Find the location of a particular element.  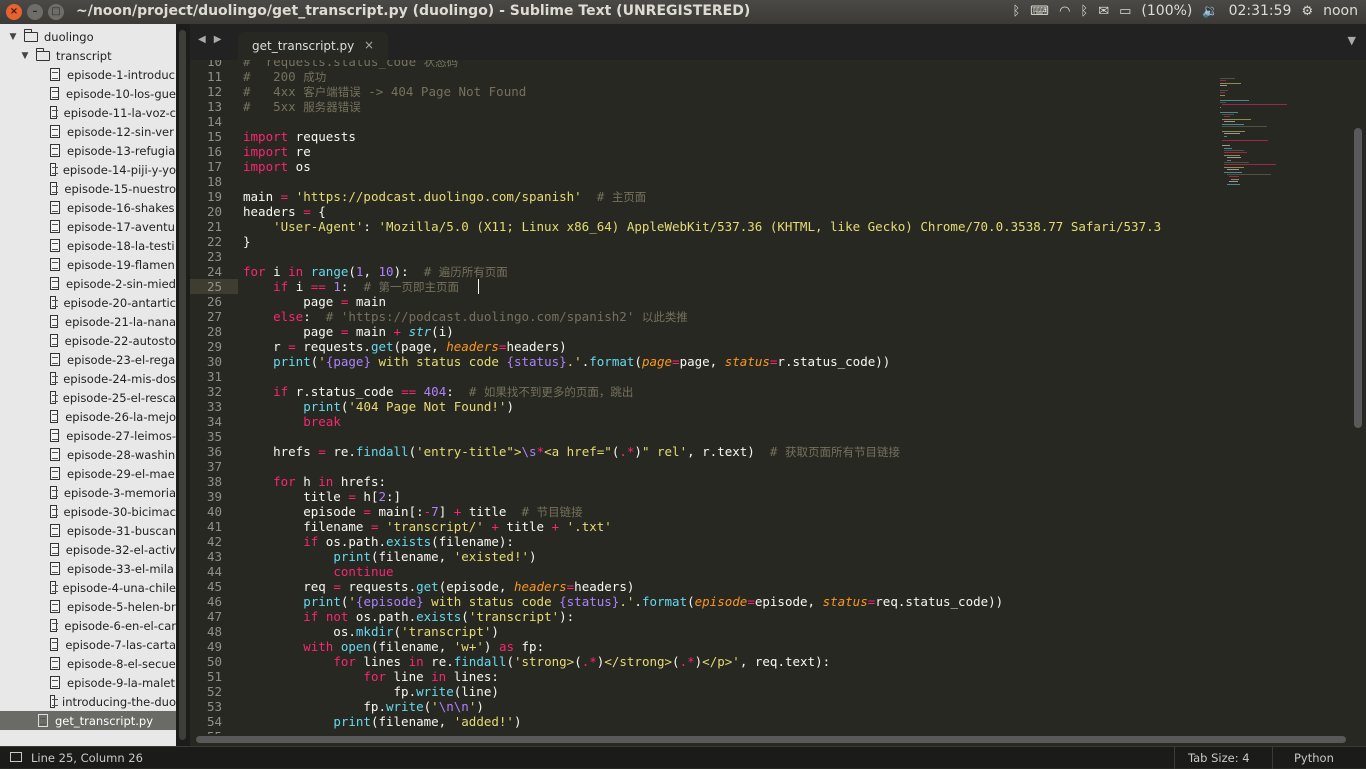

sidebar-file: episode-9-la-malet is located at coordinates (88, 682).